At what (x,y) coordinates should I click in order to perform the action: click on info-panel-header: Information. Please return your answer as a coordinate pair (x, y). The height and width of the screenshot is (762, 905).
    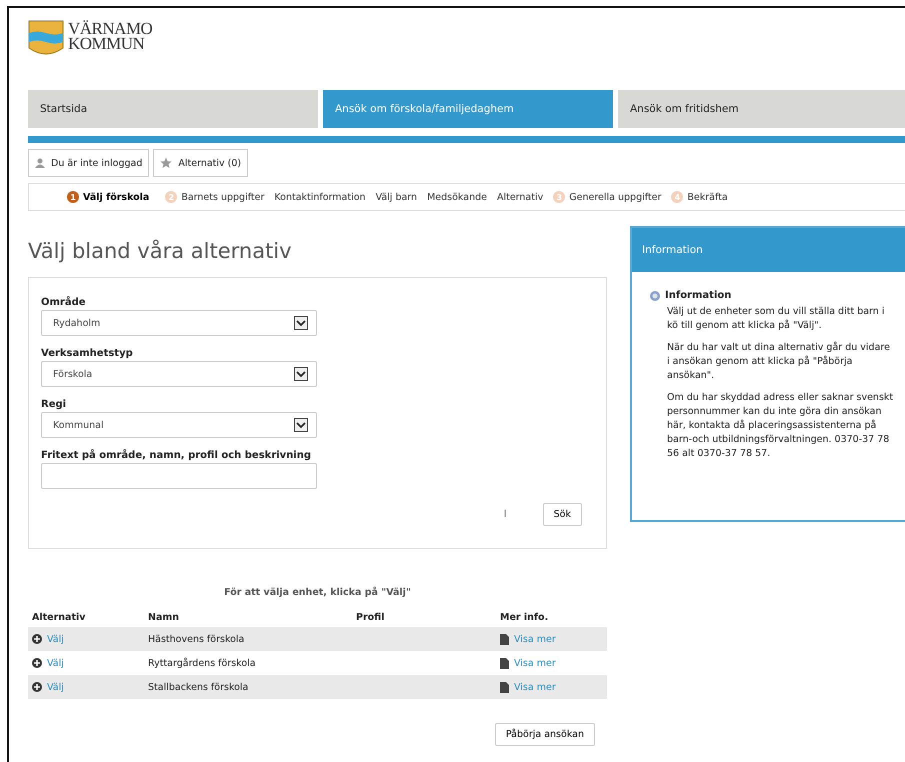
    Looking at the image, I should click on (768, 250).